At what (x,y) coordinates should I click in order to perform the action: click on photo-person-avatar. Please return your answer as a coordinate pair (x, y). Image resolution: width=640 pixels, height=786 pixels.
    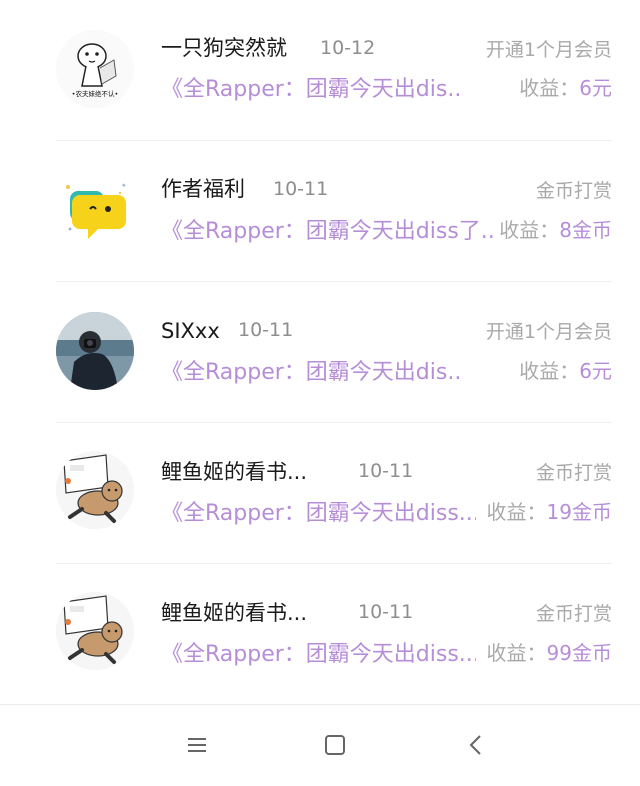
    Looking at the image, I should click on (95, 351).